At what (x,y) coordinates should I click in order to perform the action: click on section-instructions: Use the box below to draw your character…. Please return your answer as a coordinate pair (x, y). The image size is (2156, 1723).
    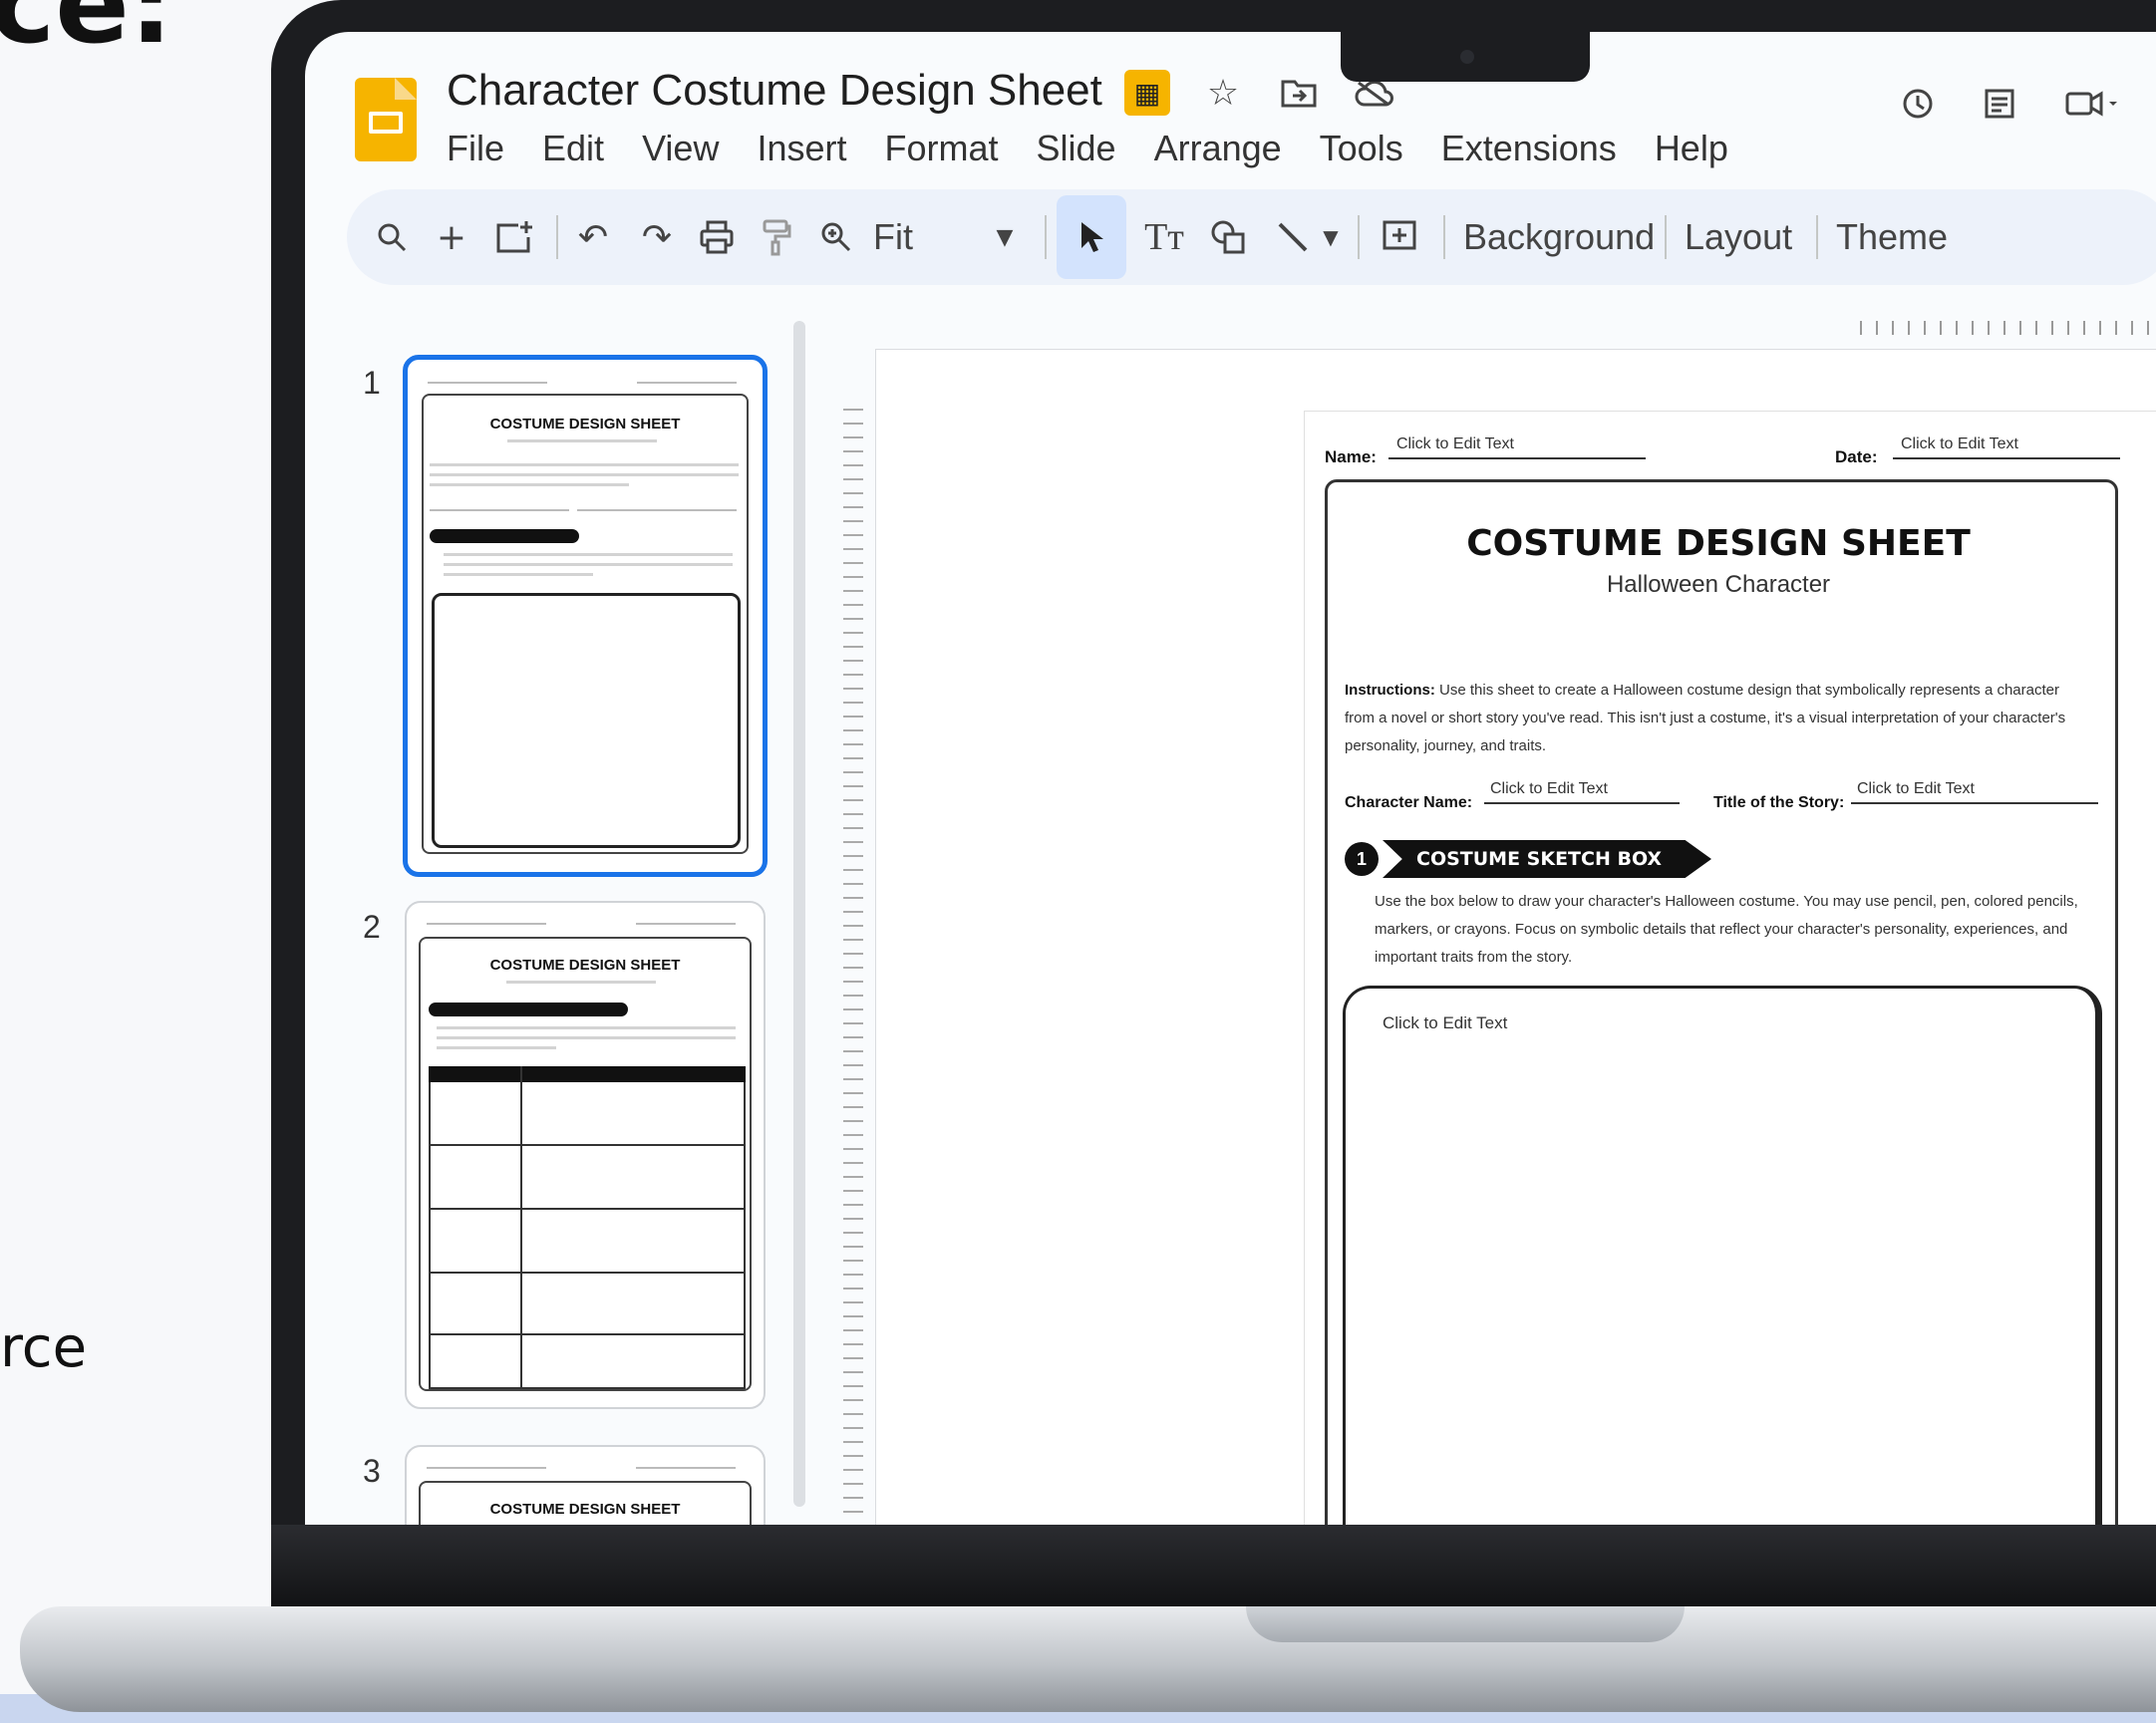
    Looking at the image, I should click on (1726, 929).